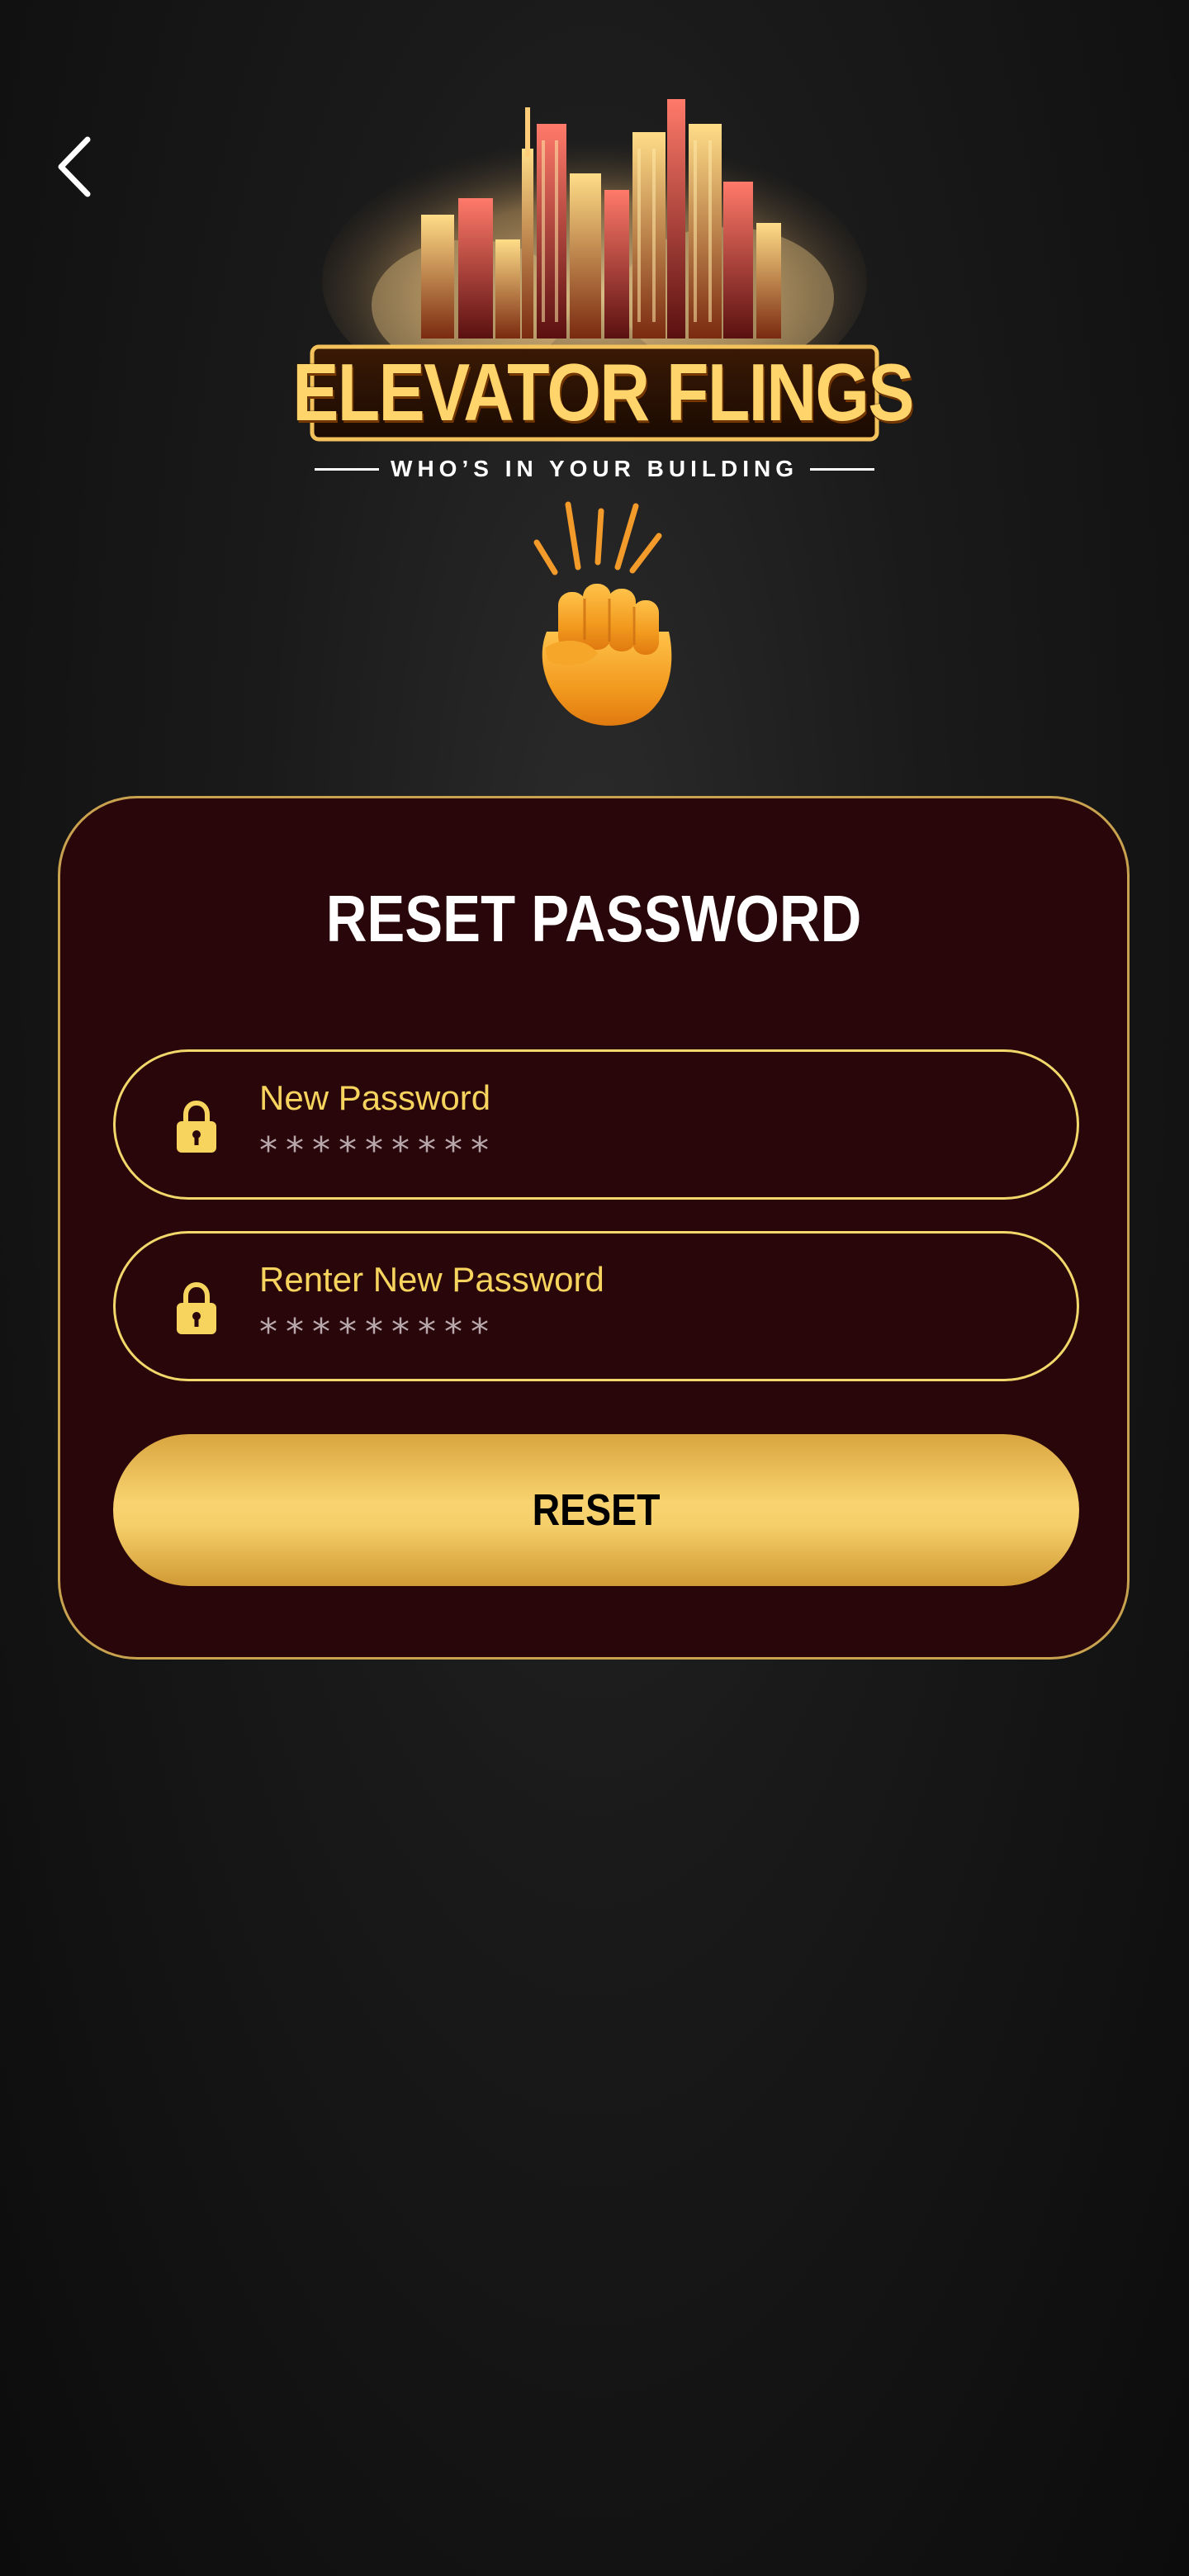  What do you see at coordinates (596, 1124) in the screenshot?
I see `new-password-field: New Password *********` at bounding box center [596, 1124].